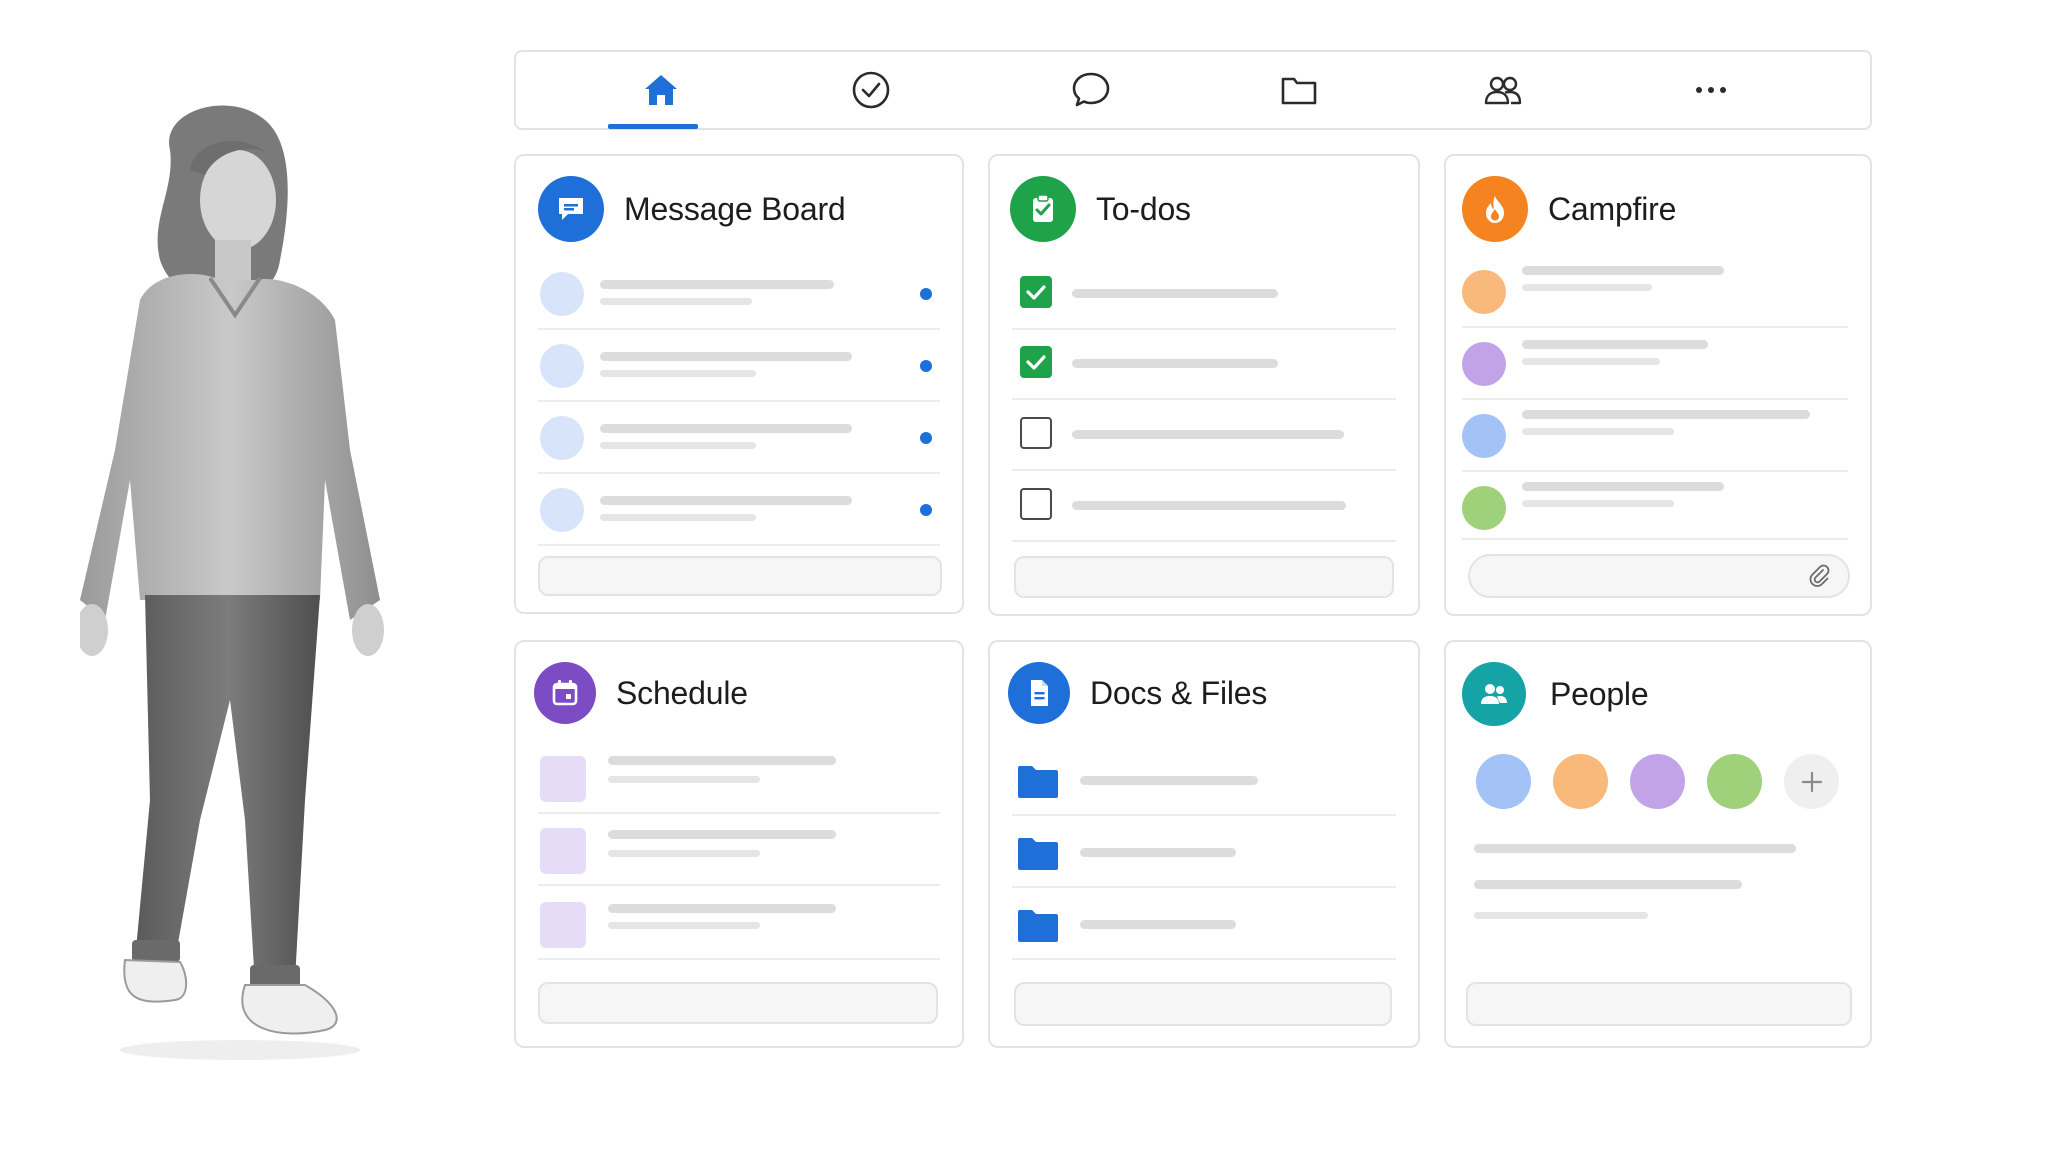 The height and width of the screenshot is (1152, 2048). I want to click on nav-people, so click(1503, 90).